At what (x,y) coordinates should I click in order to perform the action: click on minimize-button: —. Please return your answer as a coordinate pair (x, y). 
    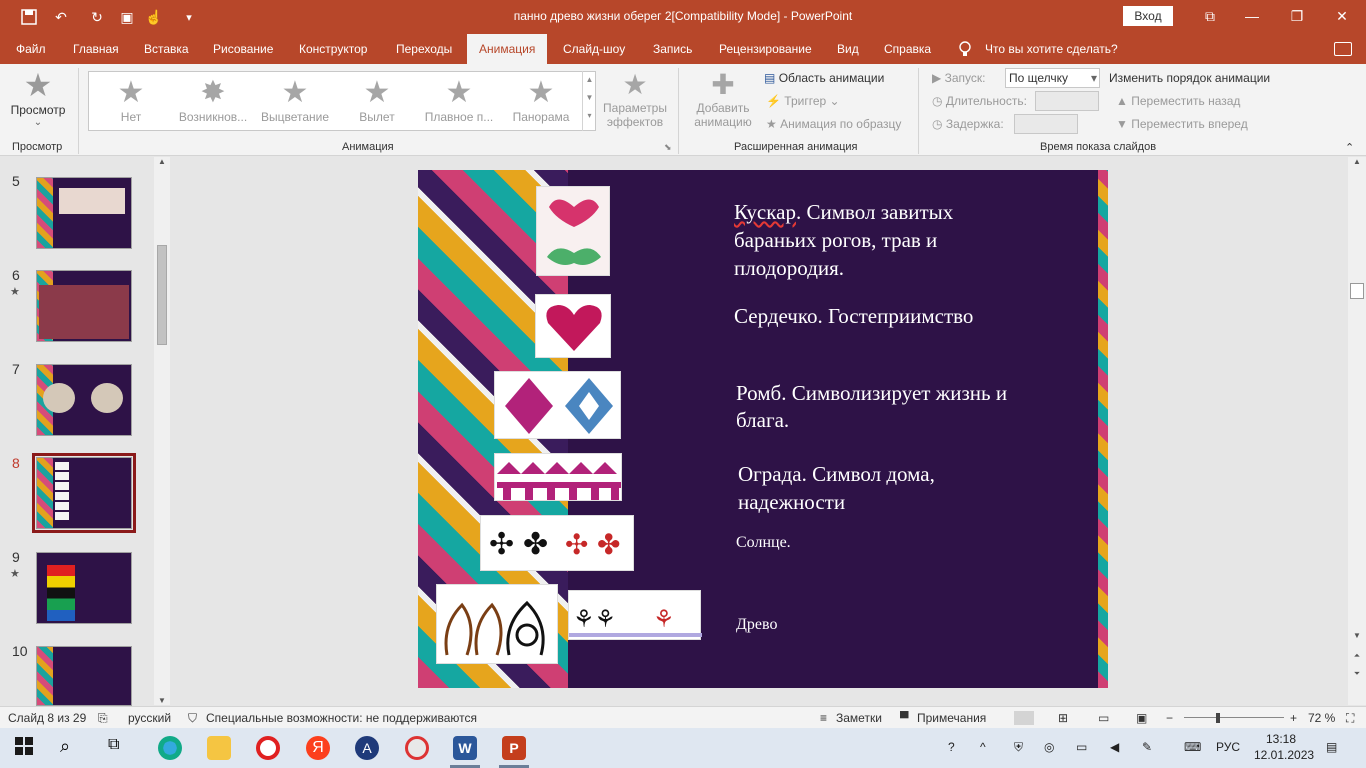
    Looking at the image, I should click on (1252, 16).